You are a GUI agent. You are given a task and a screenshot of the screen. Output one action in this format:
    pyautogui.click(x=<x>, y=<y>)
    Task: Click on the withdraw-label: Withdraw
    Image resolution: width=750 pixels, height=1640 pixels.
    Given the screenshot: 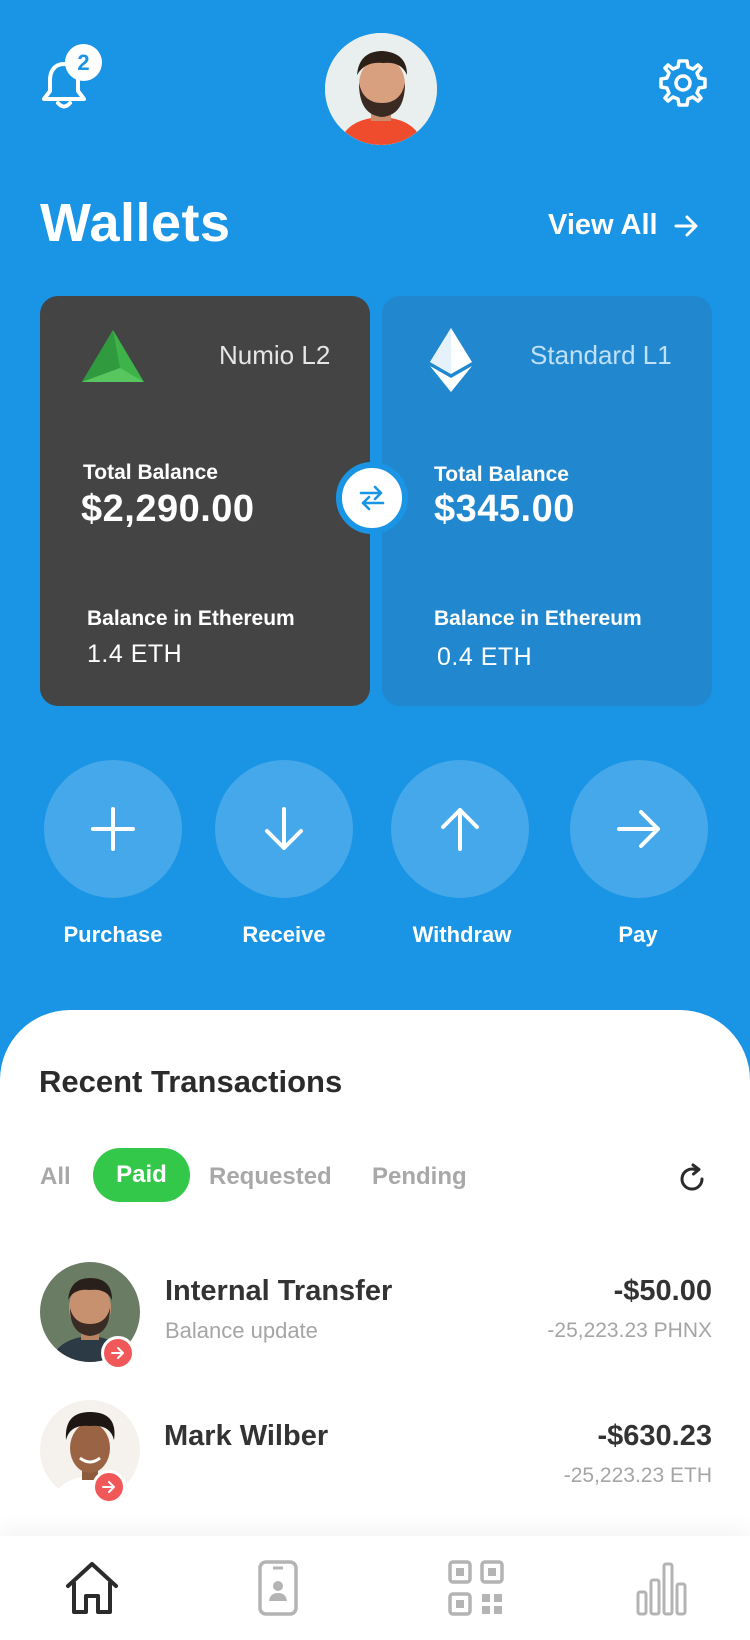 What is the action you would take?
    pyautogui.click(x=462, y=934)
    